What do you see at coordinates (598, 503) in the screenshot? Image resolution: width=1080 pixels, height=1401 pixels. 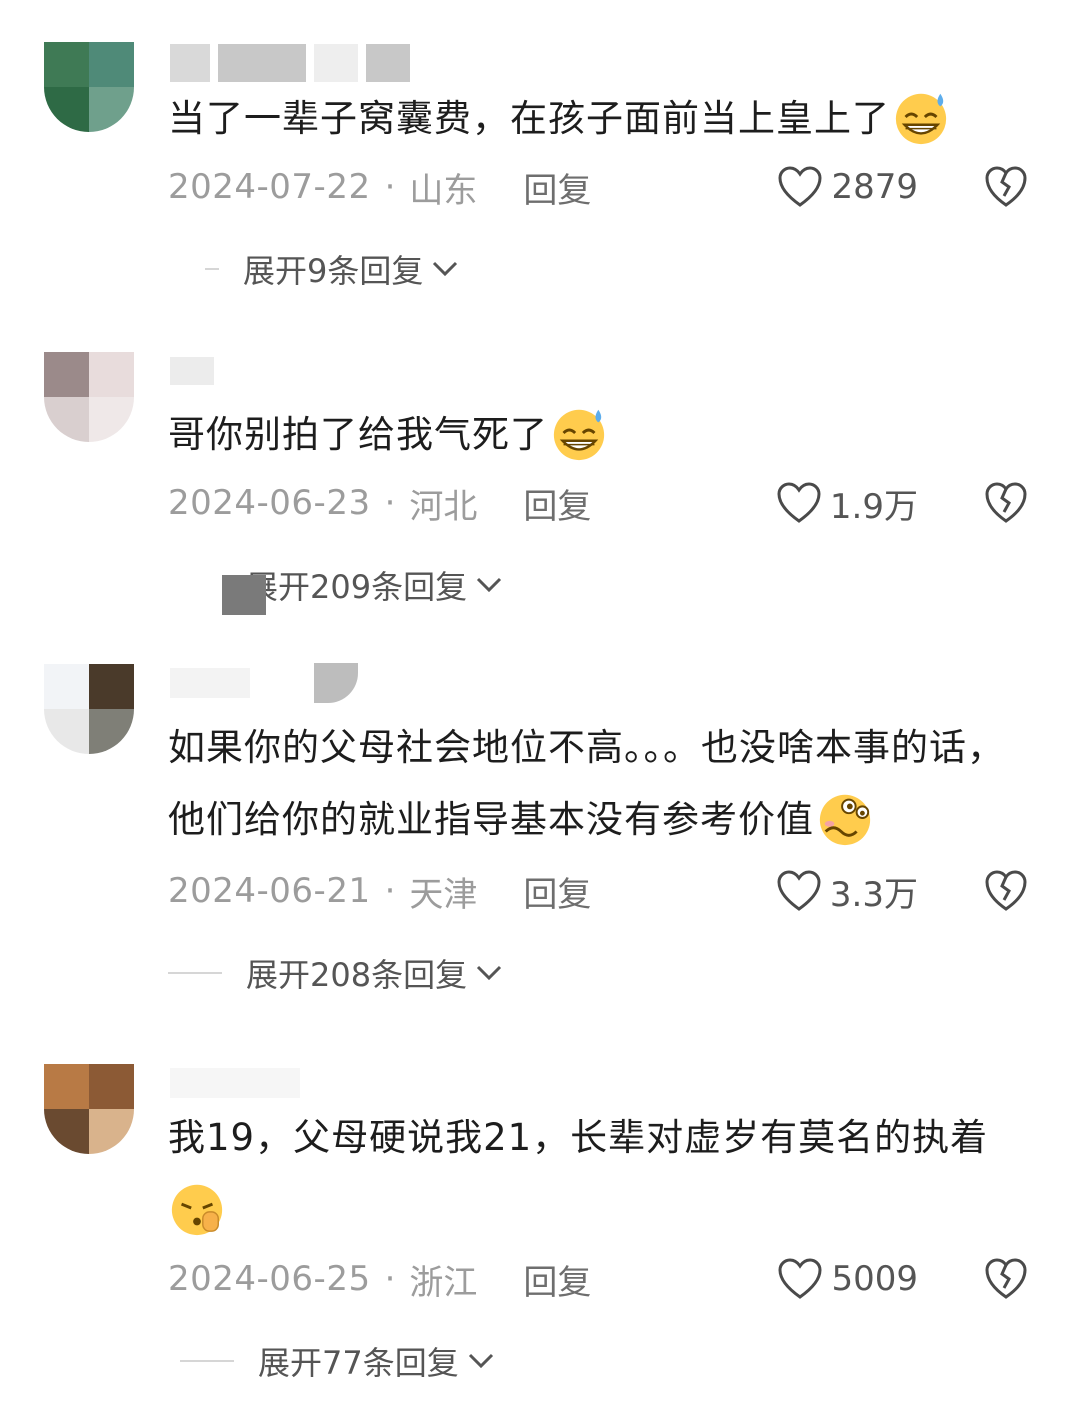 I see `comment-meta: 2024-06-23 · 河北 回复 1.9万` at bounding box center [598, 503].